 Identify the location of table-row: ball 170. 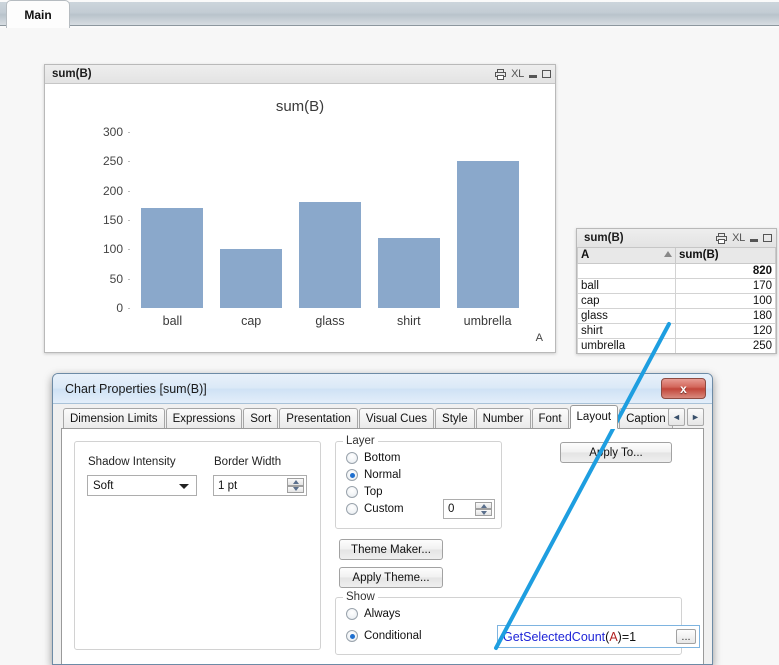
(676, 285).